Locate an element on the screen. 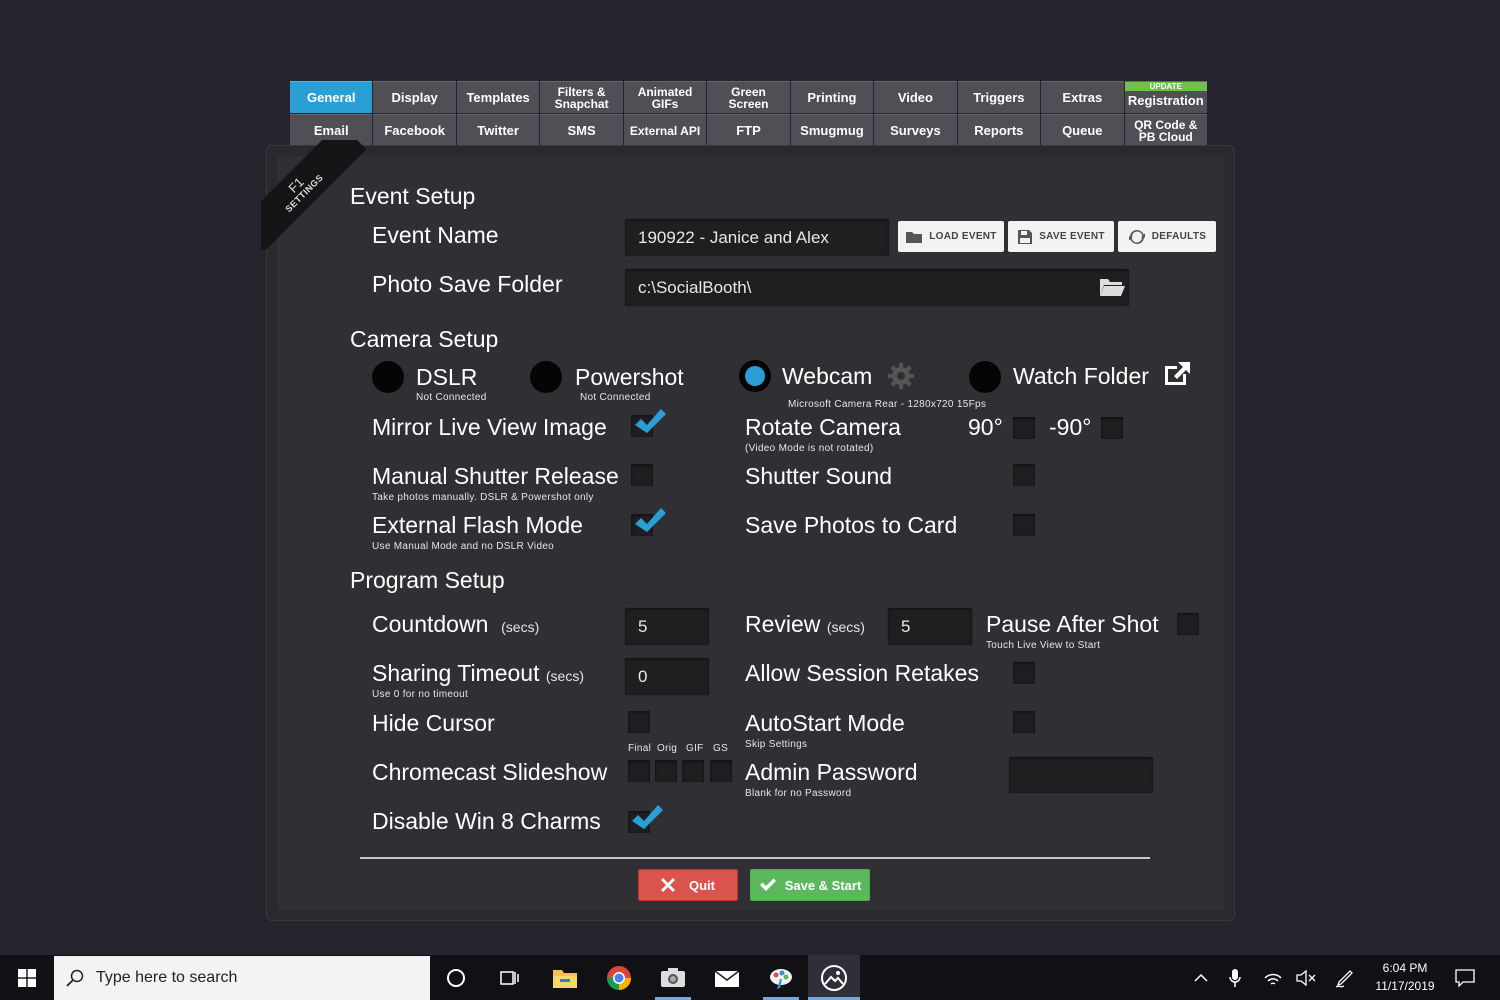 The height and width of the screenshot is (1000, 1500). powershot-status: Not Connected is located at coordinates (615, 397).